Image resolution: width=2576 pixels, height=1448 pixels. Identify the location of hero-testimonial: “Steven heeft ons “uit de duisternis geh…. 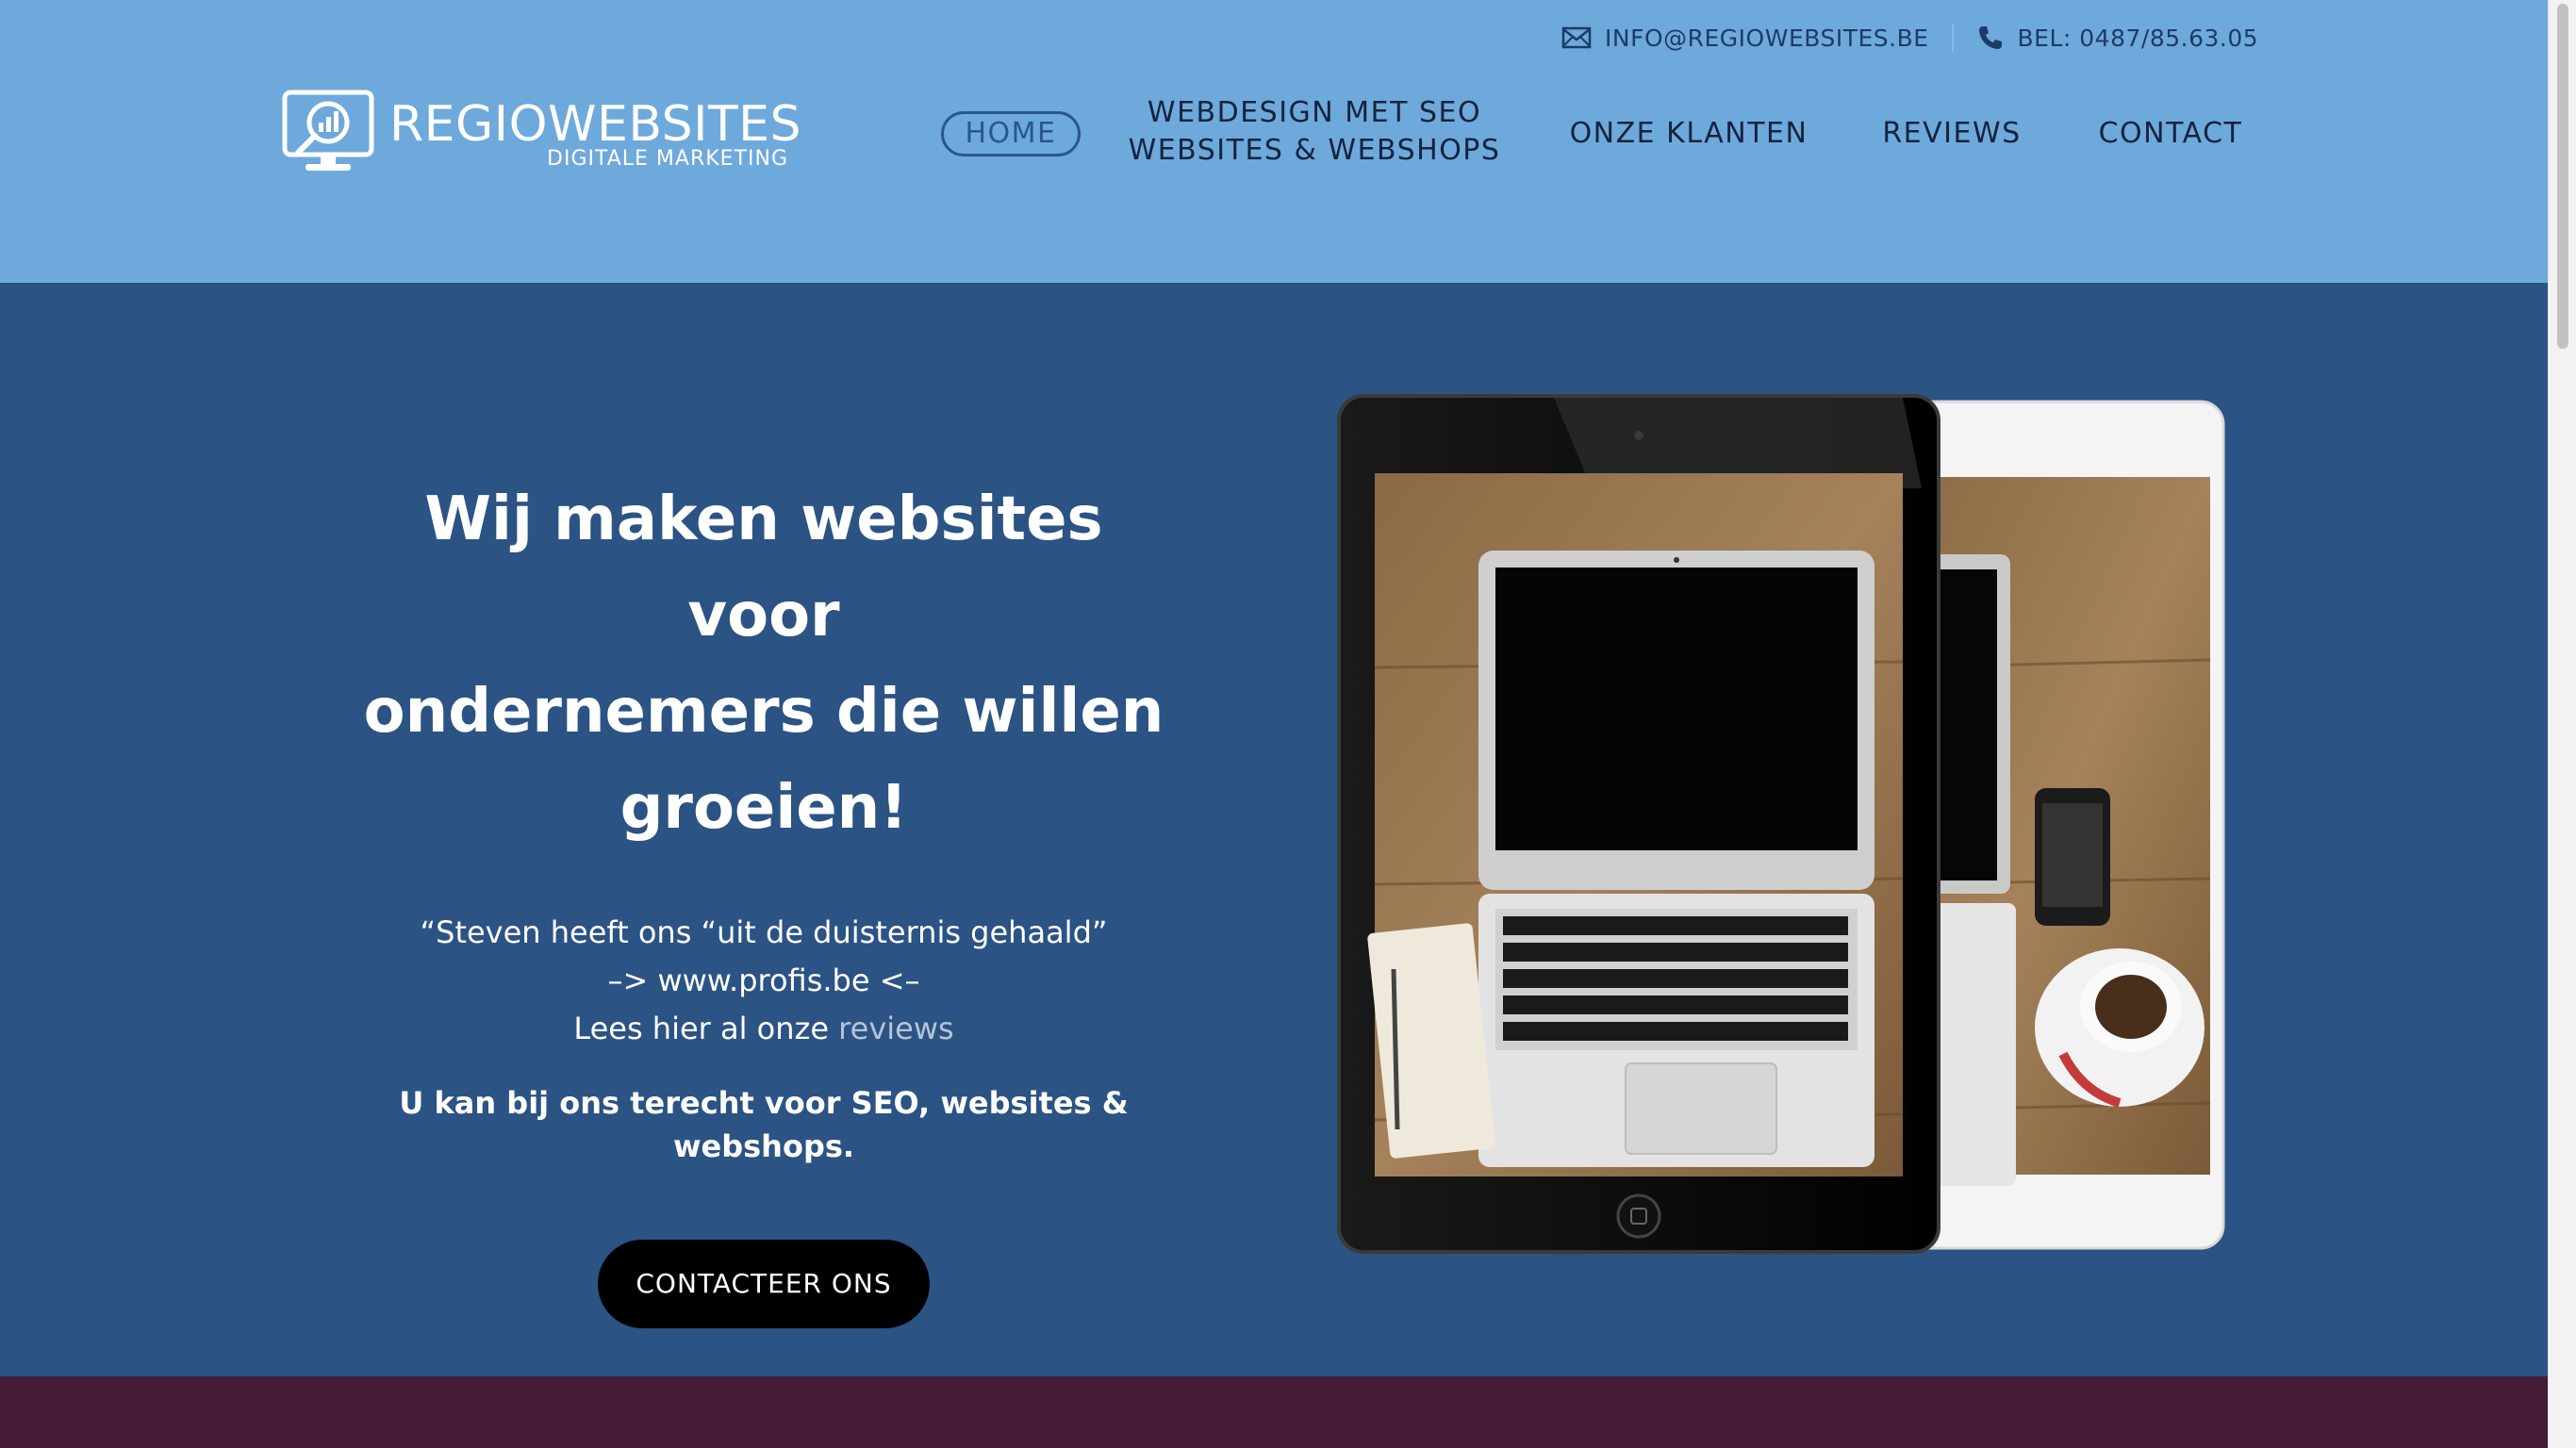
(763, 981).